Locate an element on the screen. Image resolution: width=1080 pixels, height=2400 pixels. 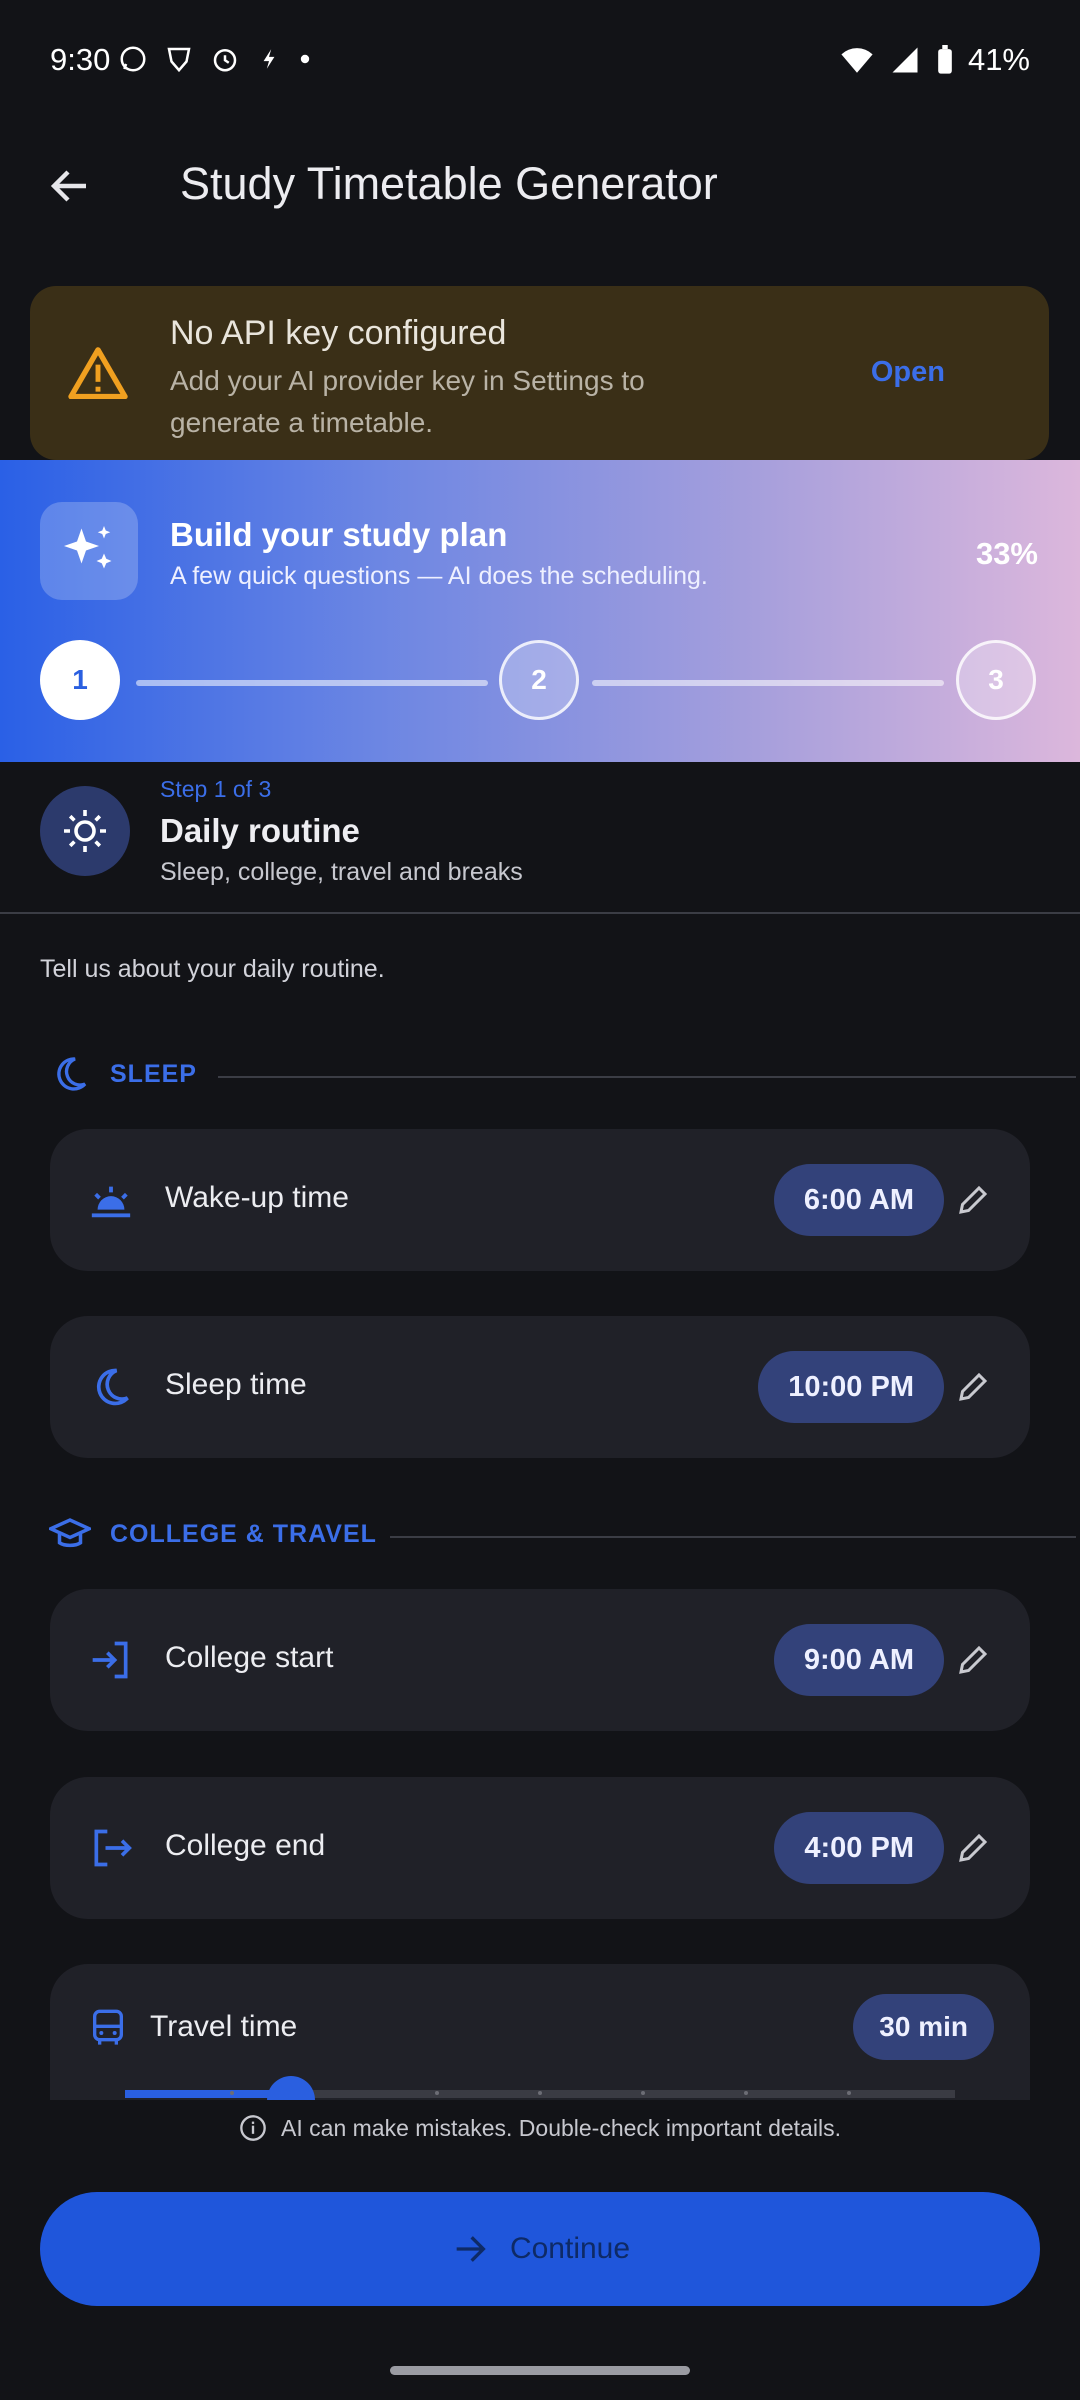
section-label: SLEEP is located at coordinates (153, 1074).